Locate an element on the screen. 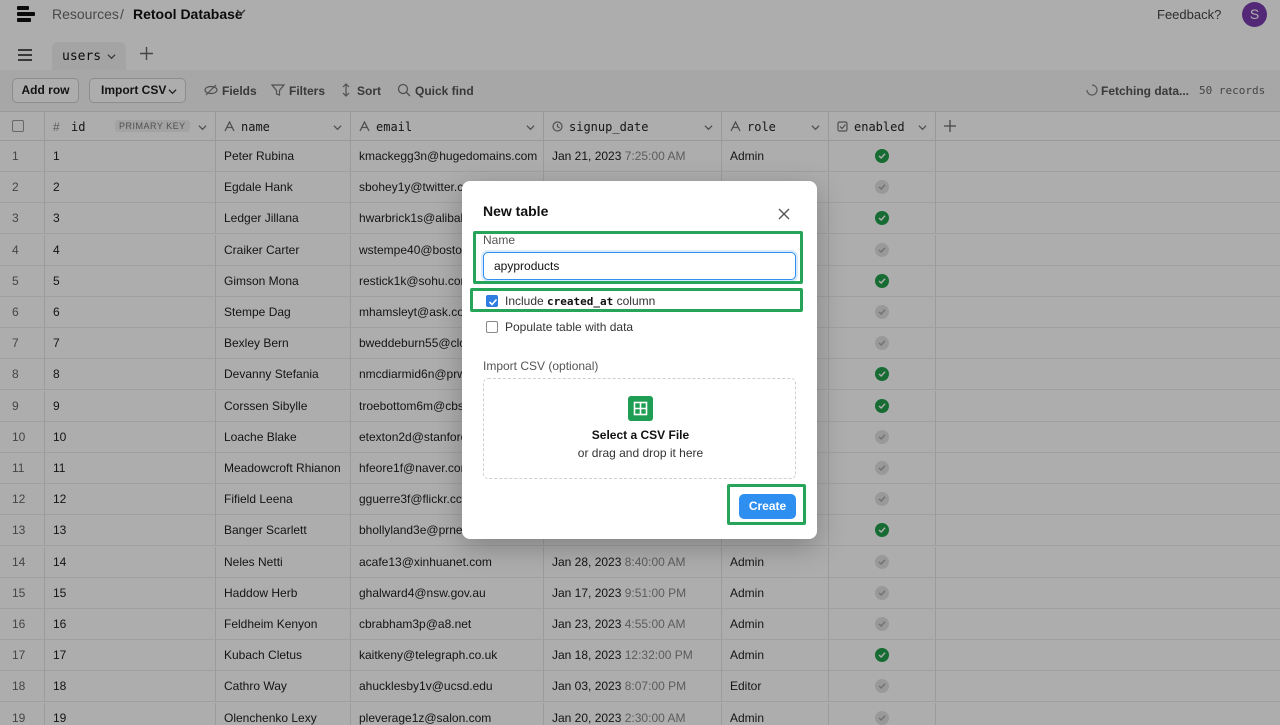 The image size is (1280, 725). populate-table-label: Populate table with data is located at coordinates (569, 327).